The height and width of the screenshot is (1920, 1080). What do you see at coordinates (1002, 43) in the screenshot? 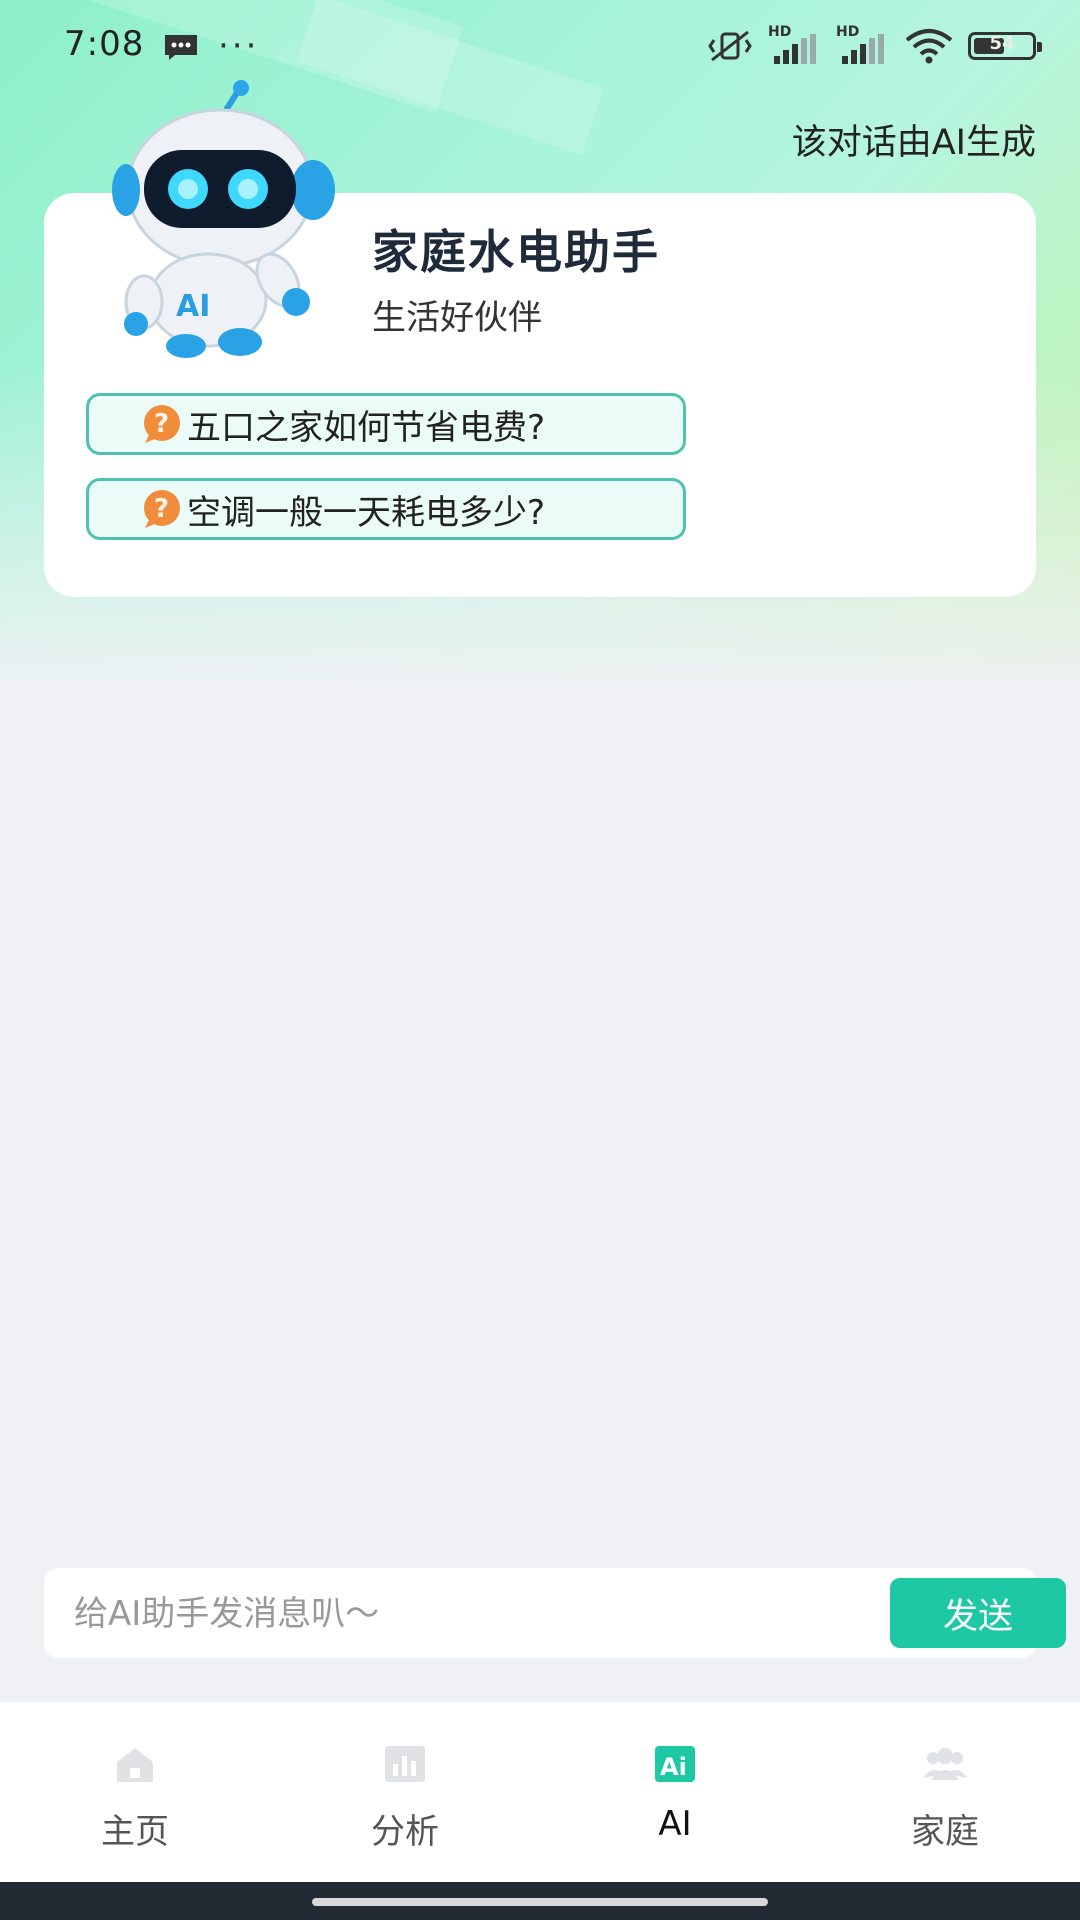
I see `battery-level: 54` at bounding box center [1002, 43].